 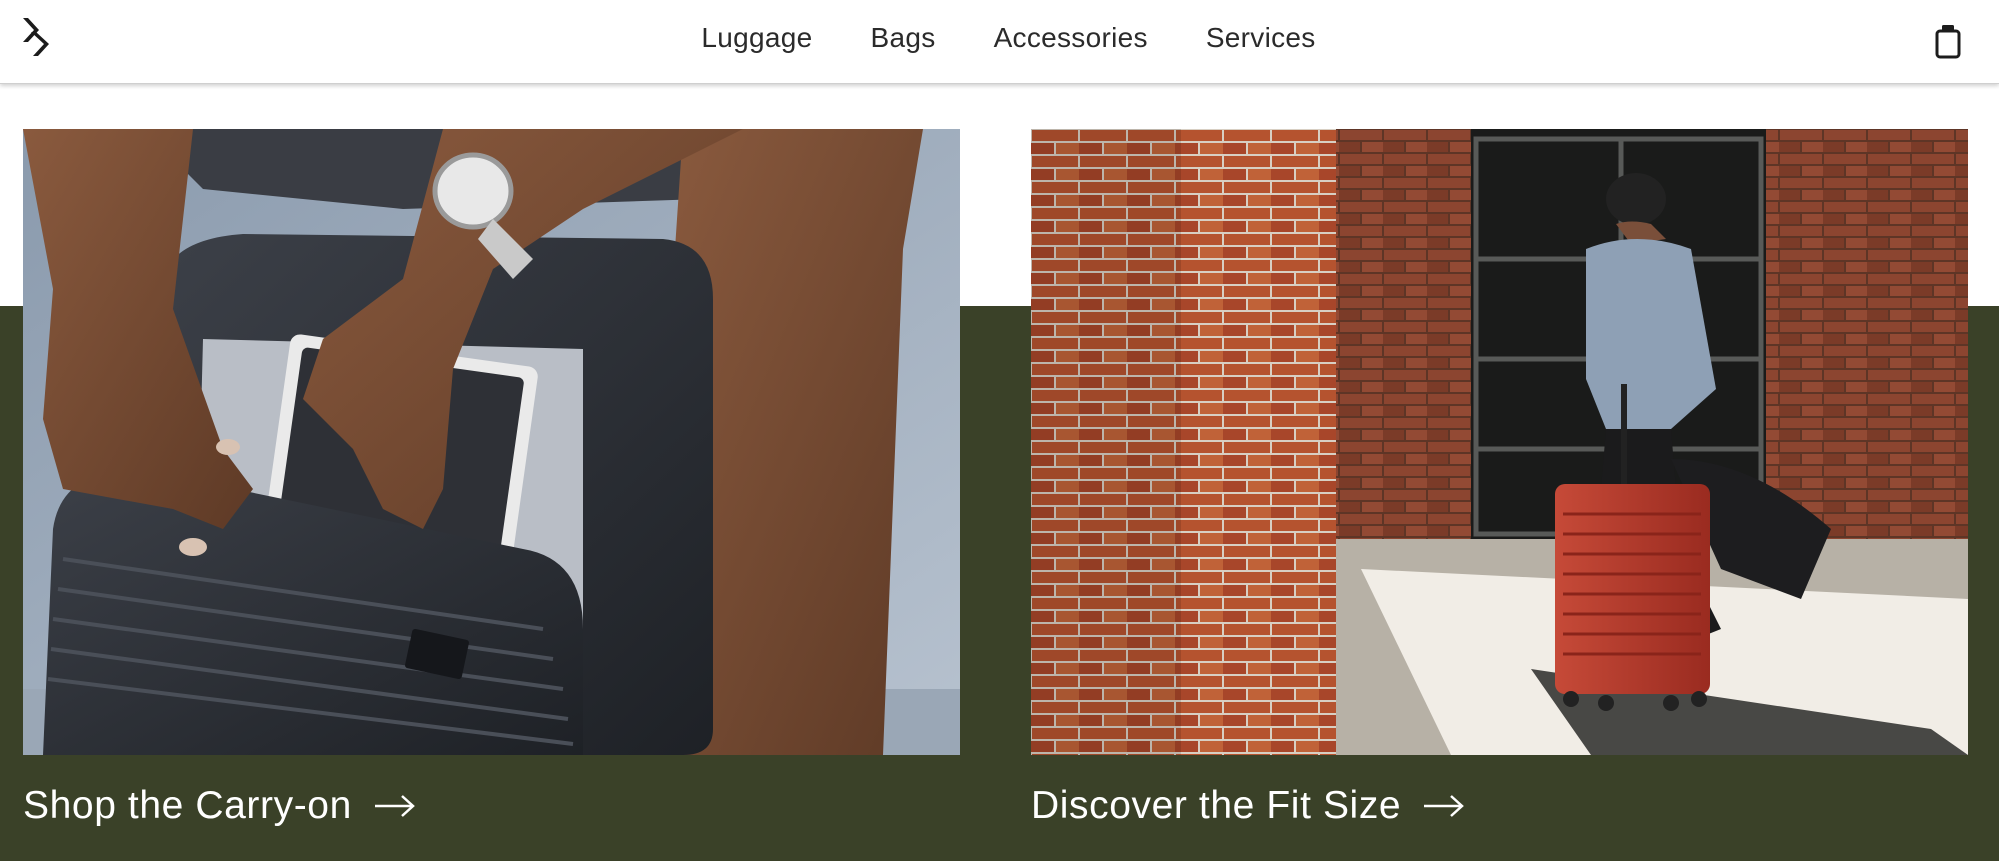 I want to click on shopping-bag-icon, so click(x=1948, y=41).